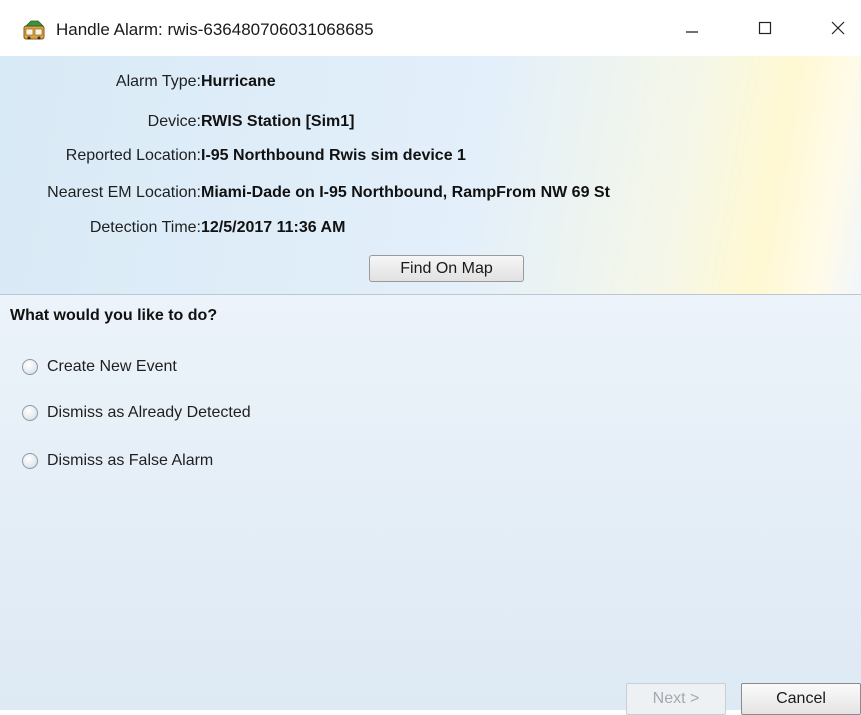 The image size is (861, 715). What do you see at coordinates (130, 461) in the screenshot?
I see `dismiss-false-alarm-label: Dismiss as False Alarm` at bounding box center [130, 461].